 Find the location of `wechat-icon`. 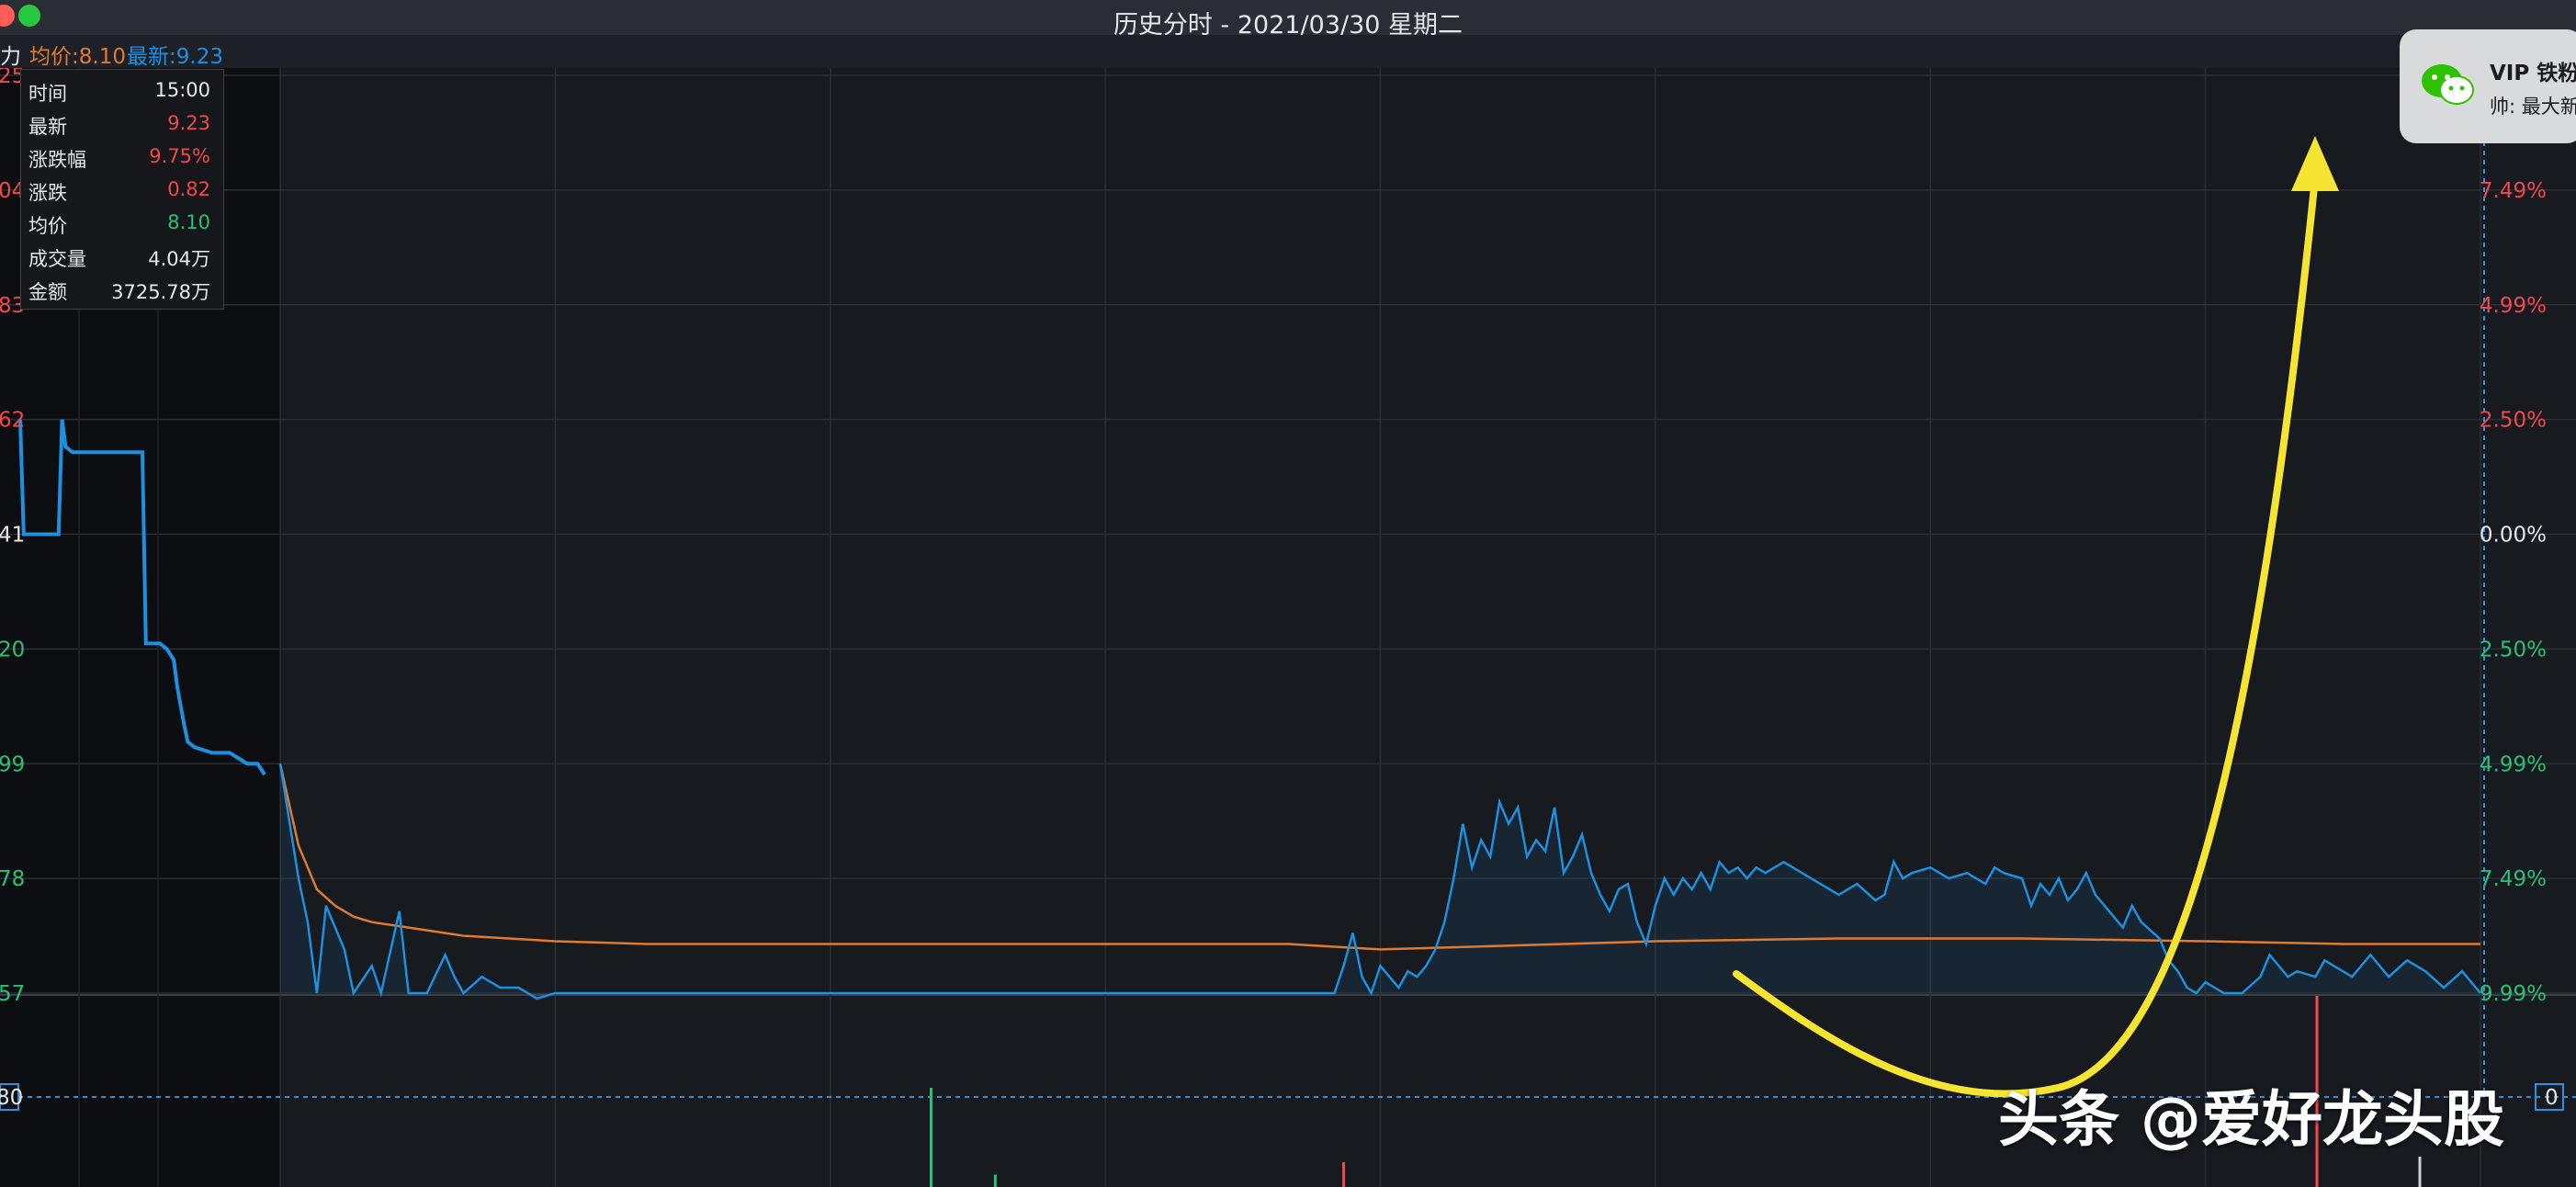

wechat-icon is located at coordinates (2448, 84).